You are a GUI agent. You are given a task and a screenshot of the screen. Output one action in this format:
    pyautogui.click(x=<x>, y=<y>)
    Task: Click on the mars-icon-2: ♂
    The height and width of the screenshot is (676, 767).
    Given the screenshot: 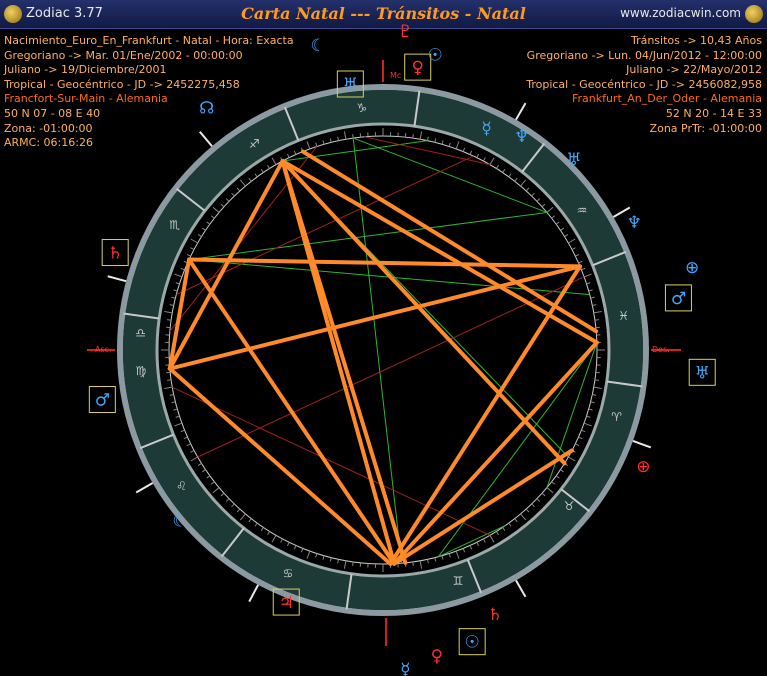 What is the action you would take?
    pyautogui.click(x=678, y=299)
    